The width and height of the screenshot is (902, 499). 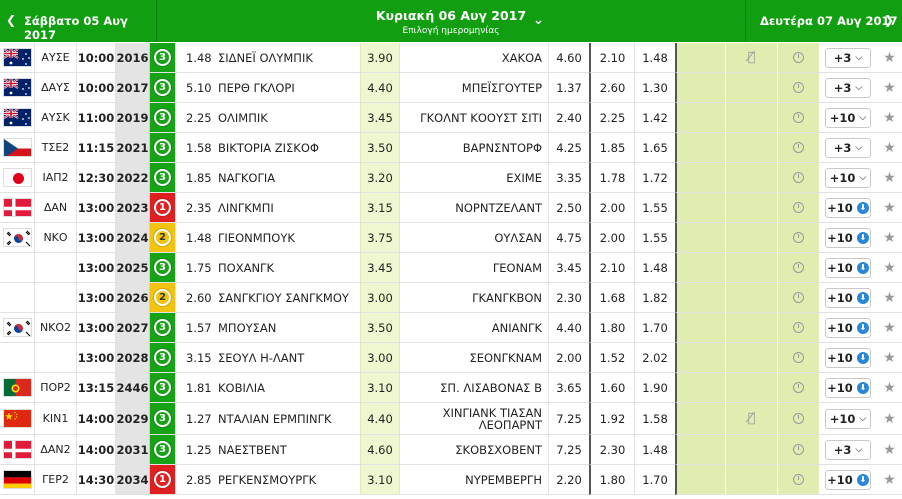 I want to click on odd-over: 1.65, so click(x=654, y=148).